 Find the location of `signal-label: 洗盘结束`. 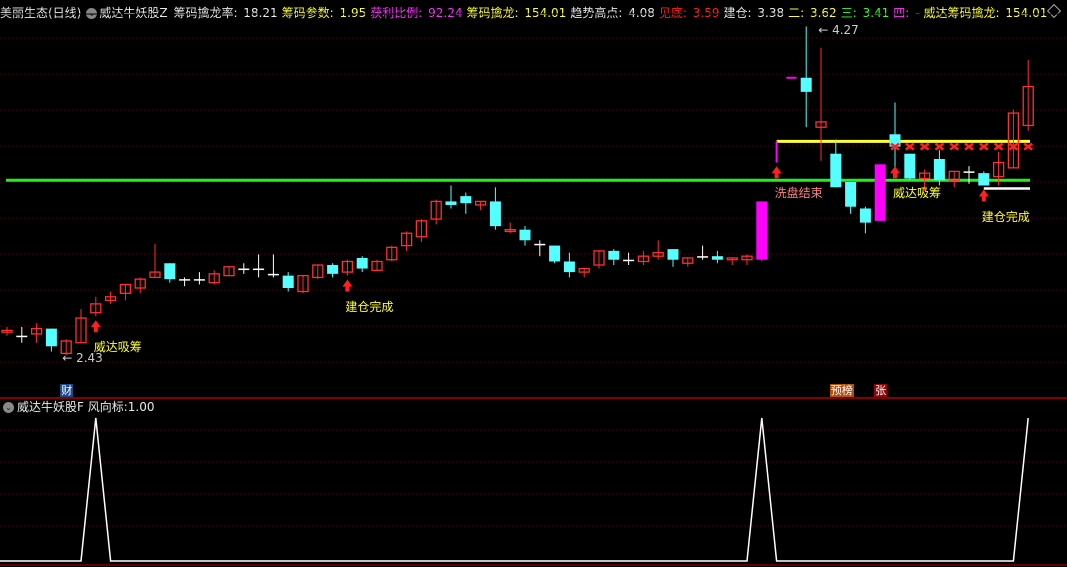

signal-label: 洗盘结束 is located at coordinates (798, 193).